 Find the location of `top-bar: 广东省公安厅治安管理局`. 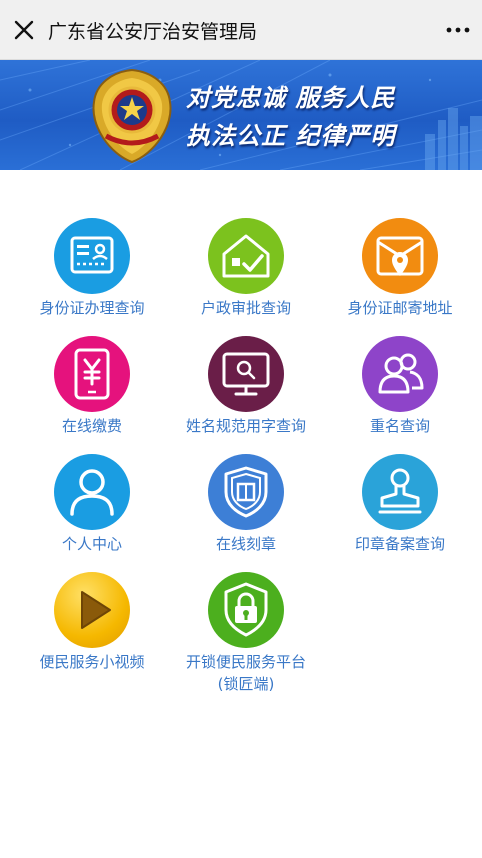

top-bar: 广东省公安厅治安管理局 is located at coordinates (241, 30).